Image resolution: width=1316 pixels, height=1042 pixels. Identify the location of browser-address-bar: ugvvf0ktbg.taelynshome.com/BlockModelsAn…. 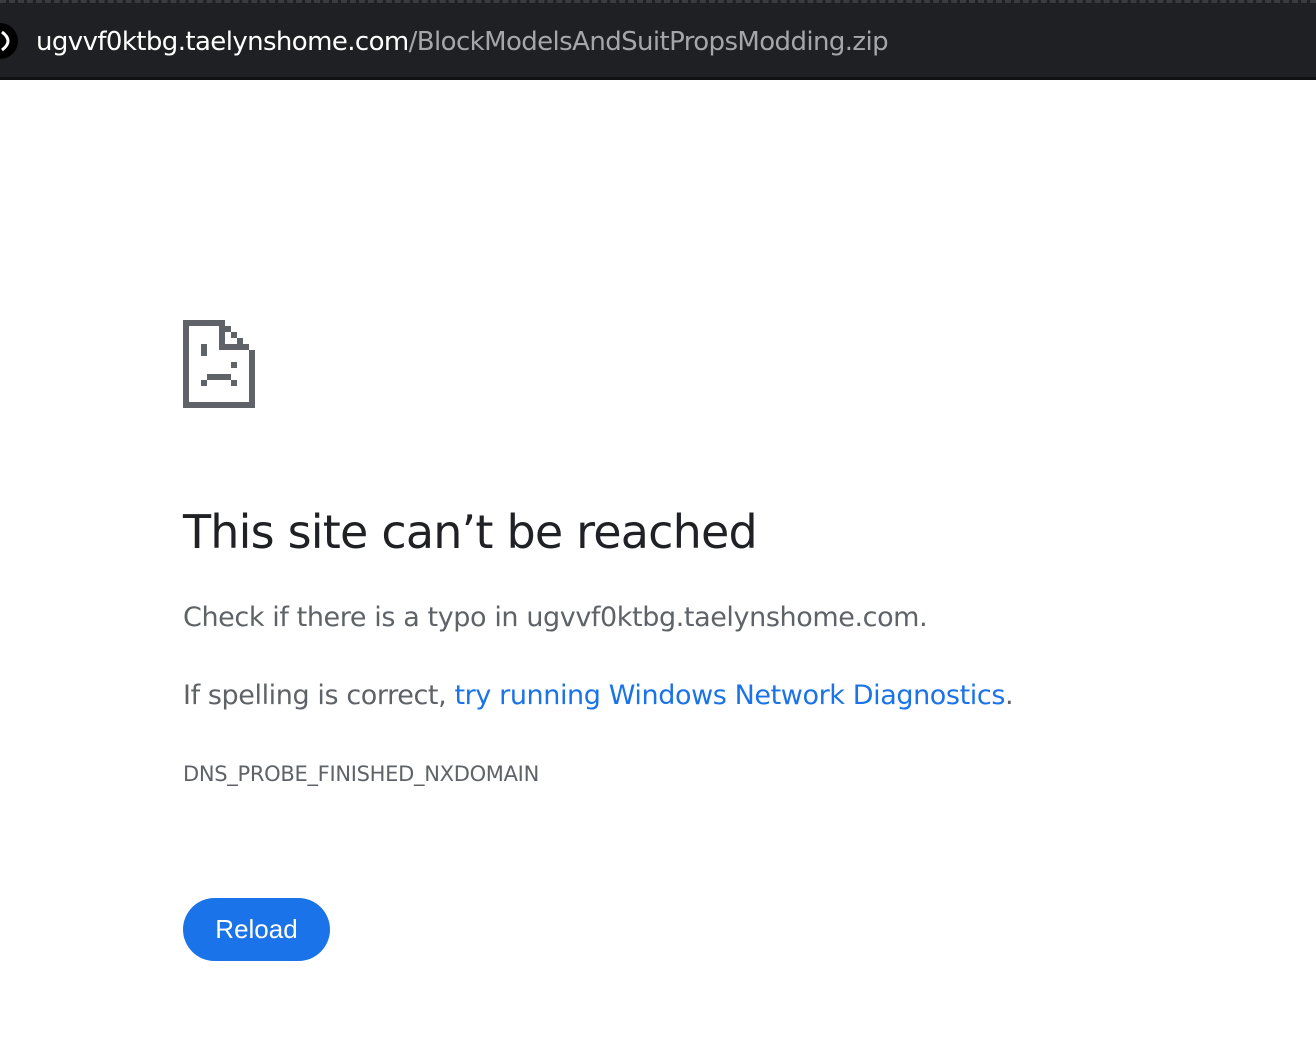
(658, 40).